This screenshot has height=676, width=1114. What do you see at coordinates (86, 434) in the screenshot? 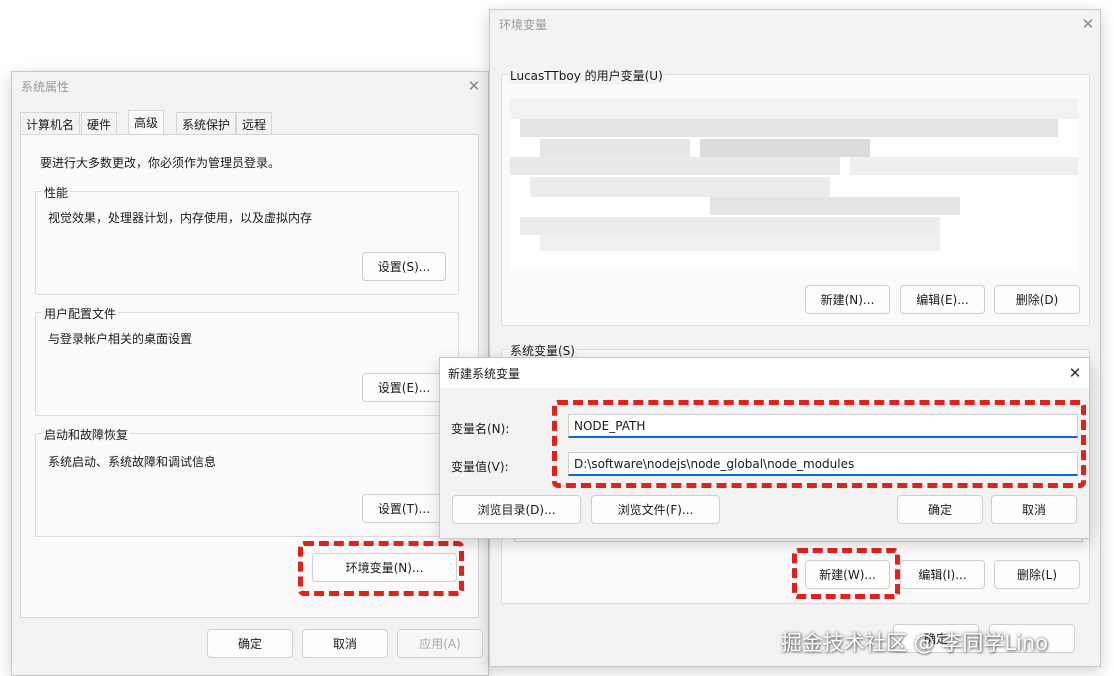
I see `startup-recovery-label: 启动和故障恢复` at bounding box center [86, 434].